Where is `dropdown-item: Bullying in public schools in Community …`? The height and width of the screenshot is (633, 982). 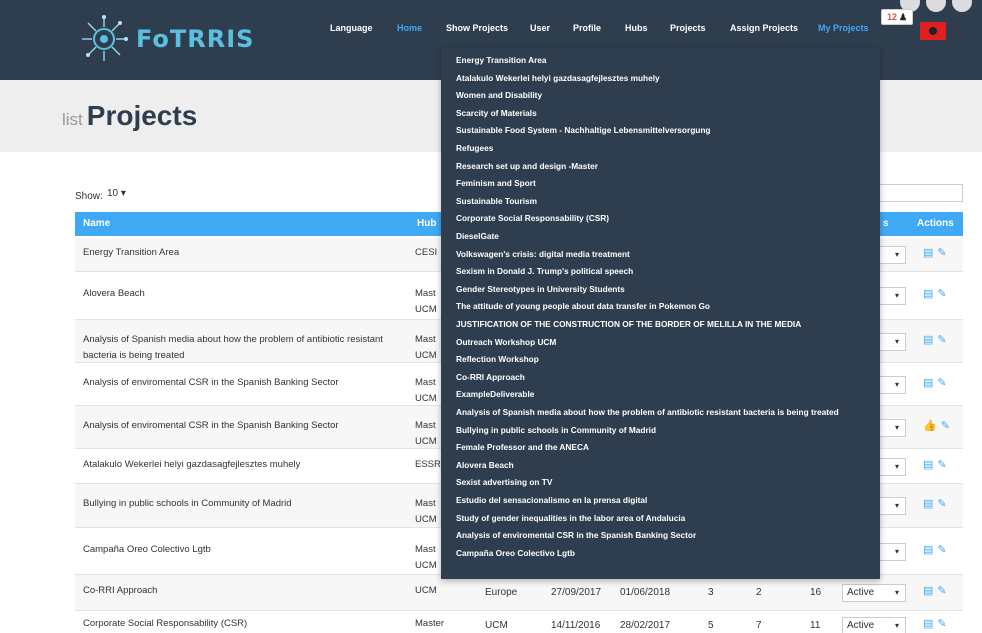
dropdown-item: Bullying in public schools in Community … is located at coordinates (556, 430).